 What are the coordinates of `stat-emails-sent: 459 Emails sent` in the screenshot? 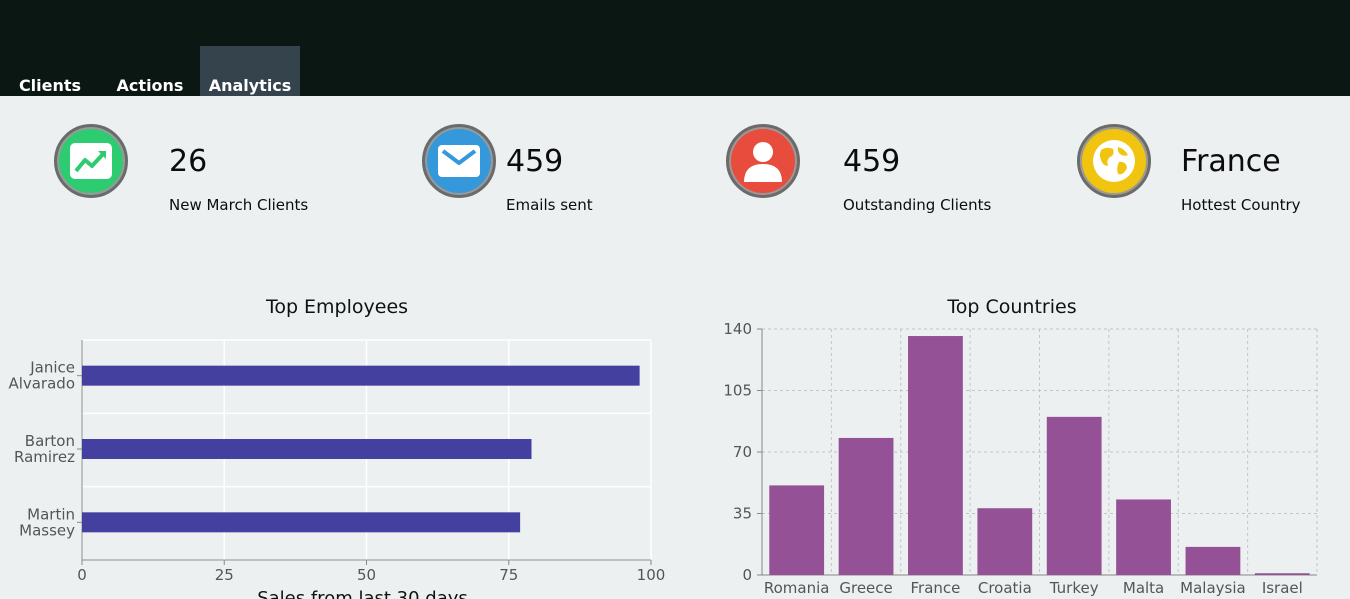 It's located at (572, 174).